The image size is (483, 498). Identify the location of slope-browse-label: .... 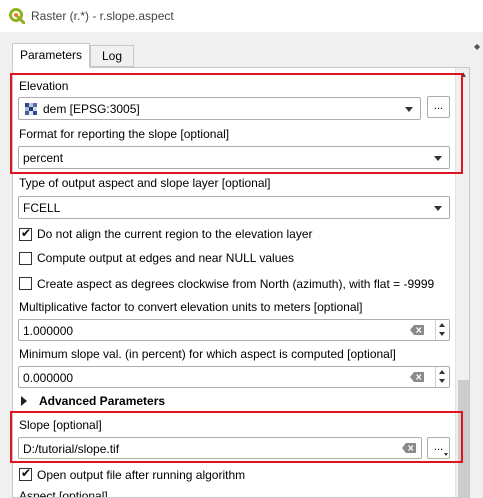
(438, 447).